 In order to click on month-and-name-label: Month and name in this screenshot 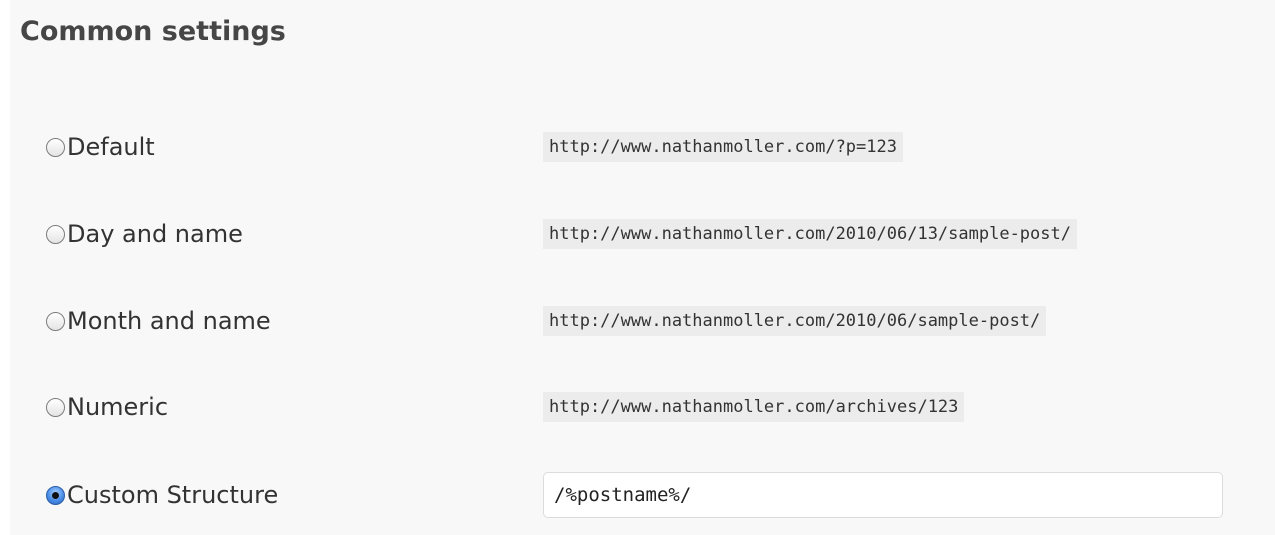, I will do `click(169, 321)`.